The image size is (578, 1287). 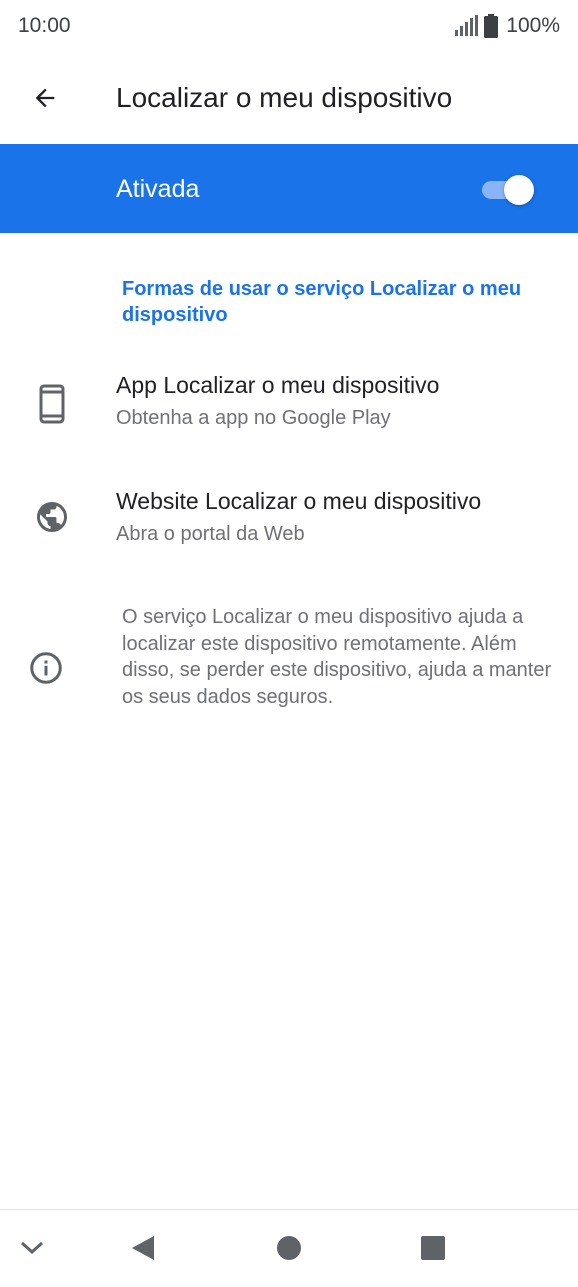 I want to click on master-toggle-switch, so click(x=508, y=189).